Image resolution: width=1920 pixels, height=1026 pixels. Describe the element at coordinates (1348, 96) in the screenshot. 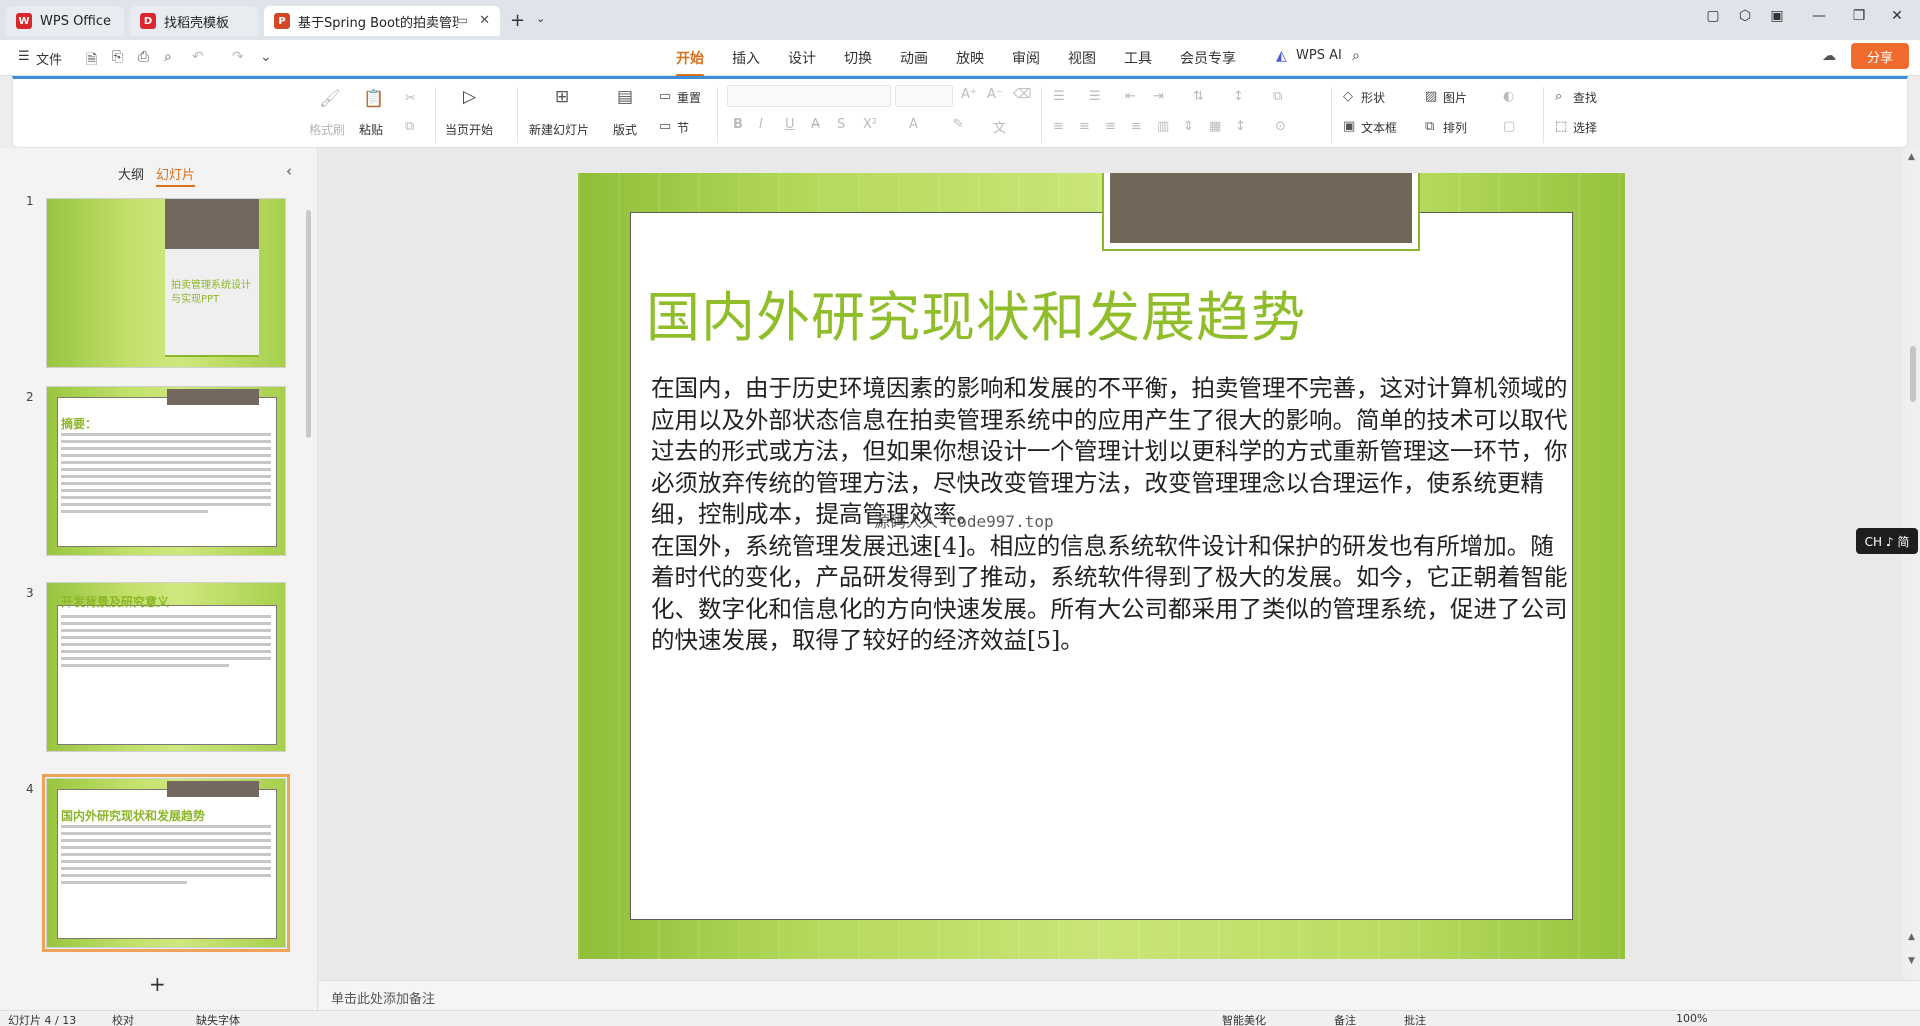

I see `shape-icon: ◇` at that location.